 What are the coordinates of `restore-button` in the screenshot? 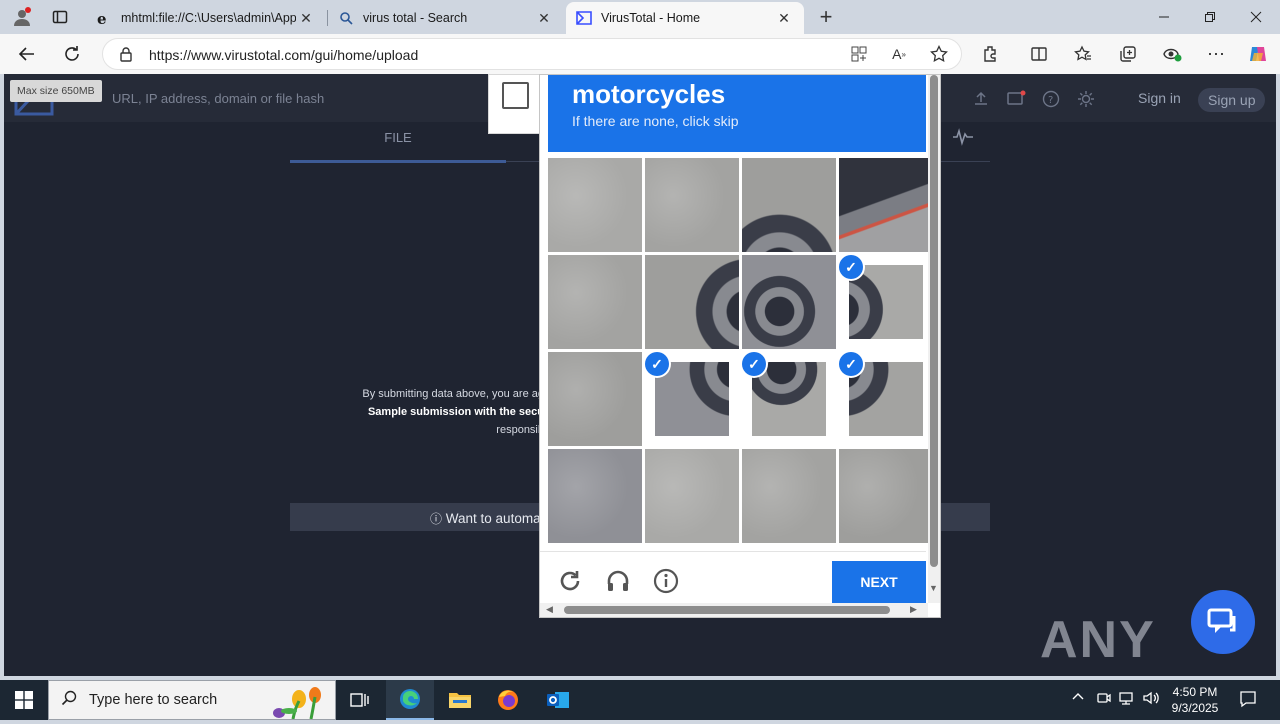 It's located at (1210, 17).